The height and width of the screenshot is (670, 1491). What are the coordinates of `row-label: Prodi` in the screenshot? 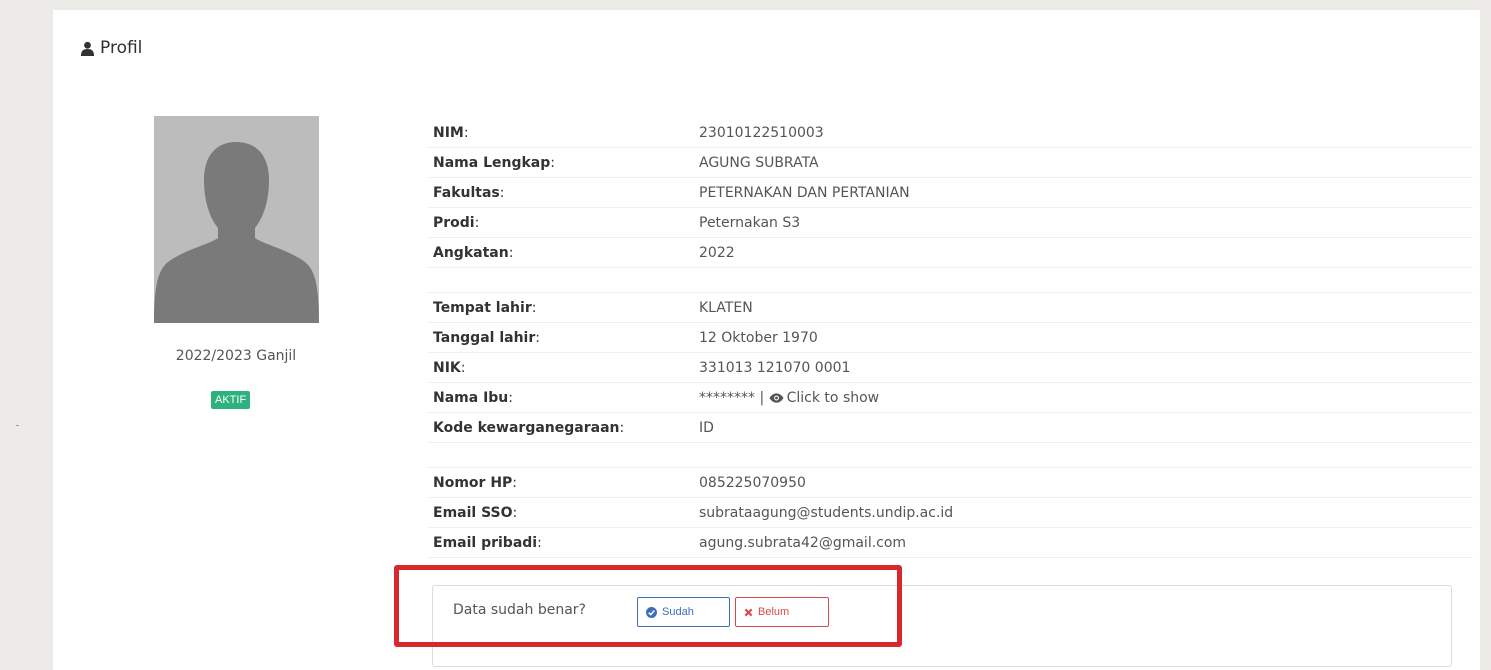 It's located at (454, 222).